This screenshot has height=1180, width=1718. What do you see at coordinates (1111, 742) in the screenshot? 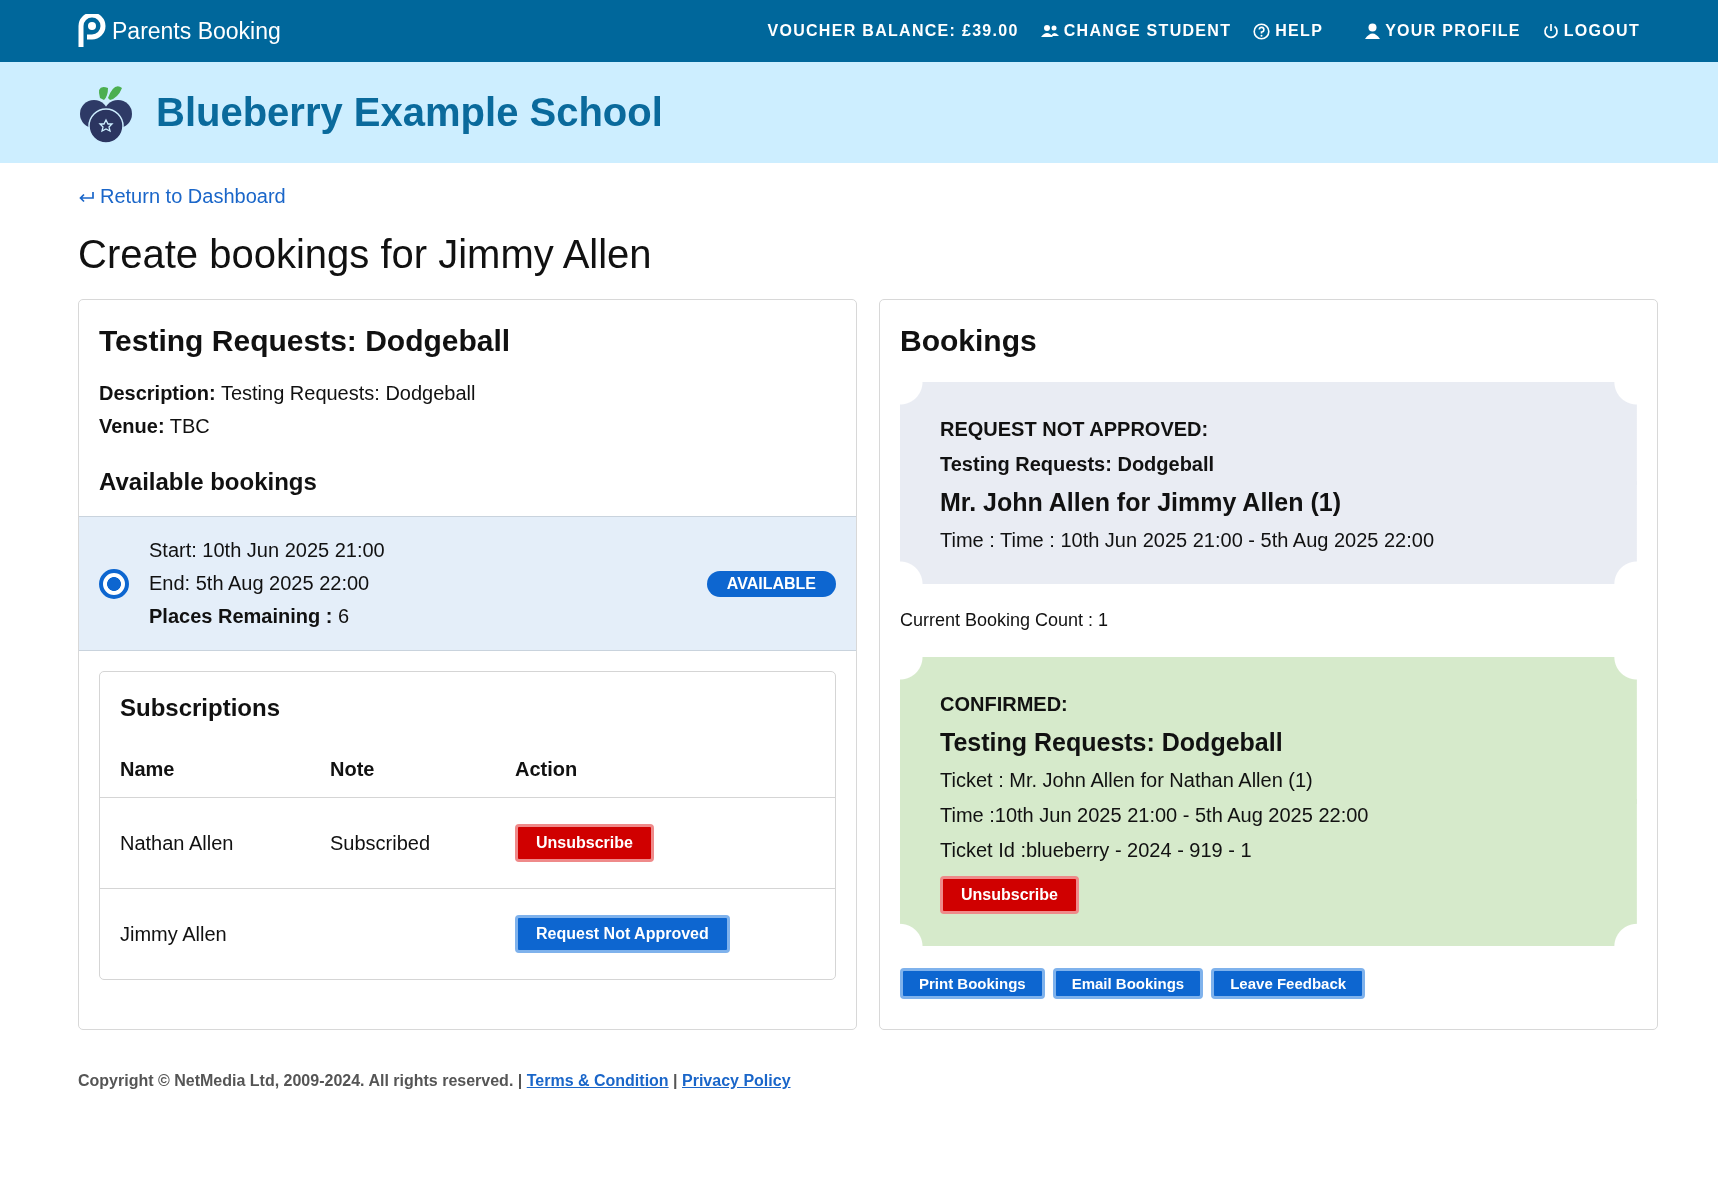
I see `ticket-heading: Testing Requests: Dodgeball` at bounding box center [1111, 742].